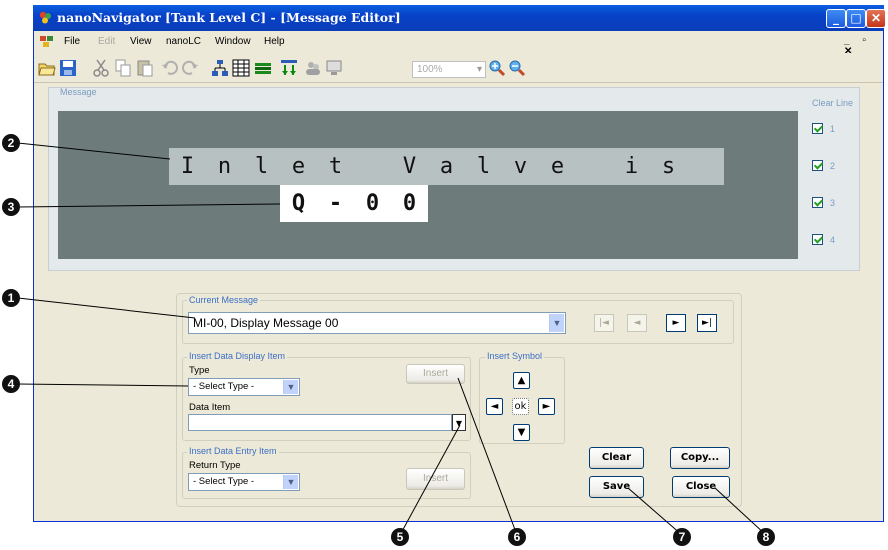 The width and height of the screenshot is (888, 550). I want to click on callout-marker: 4, so click(11, 384).